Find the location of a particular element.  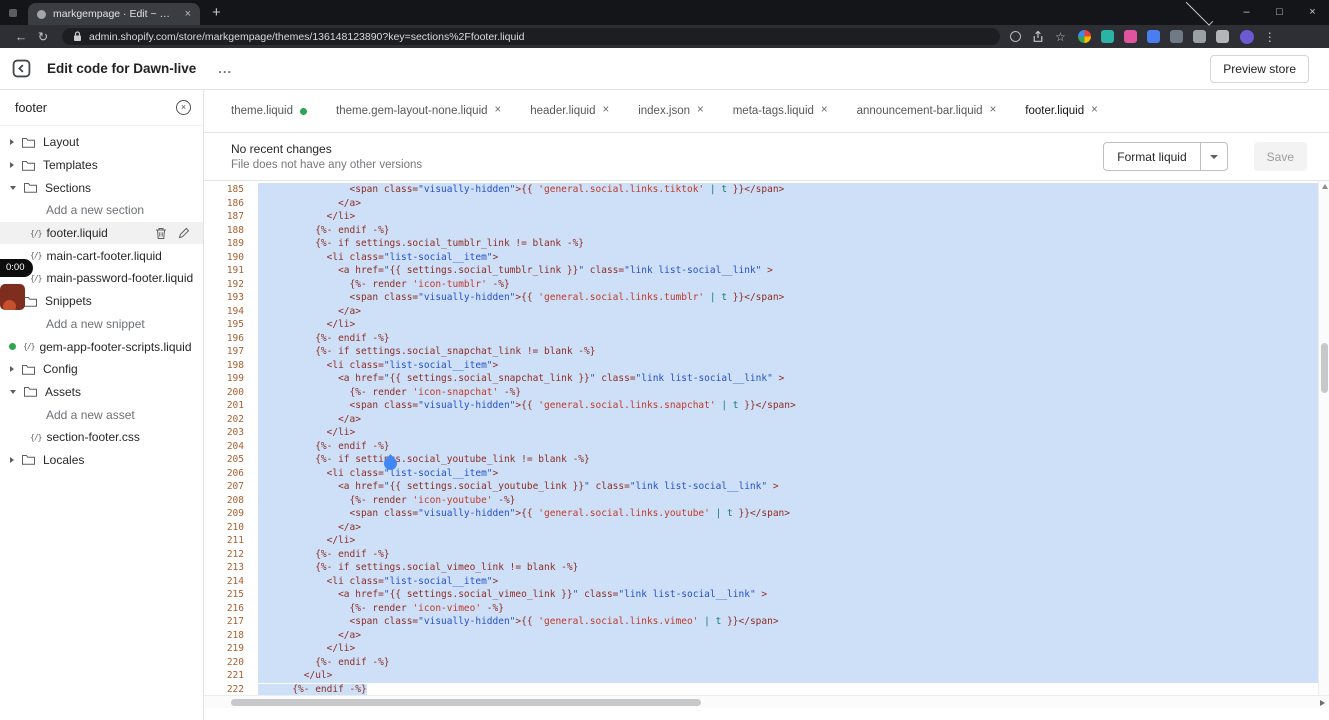

line-number: 211 is located at coordinates (228, 541).